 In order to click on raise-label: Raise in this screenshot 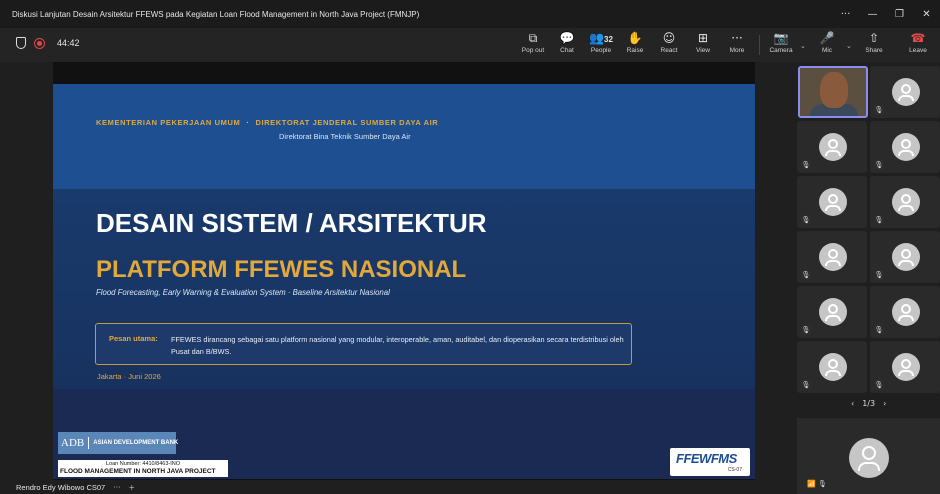, I will do `click(635, 50)`.